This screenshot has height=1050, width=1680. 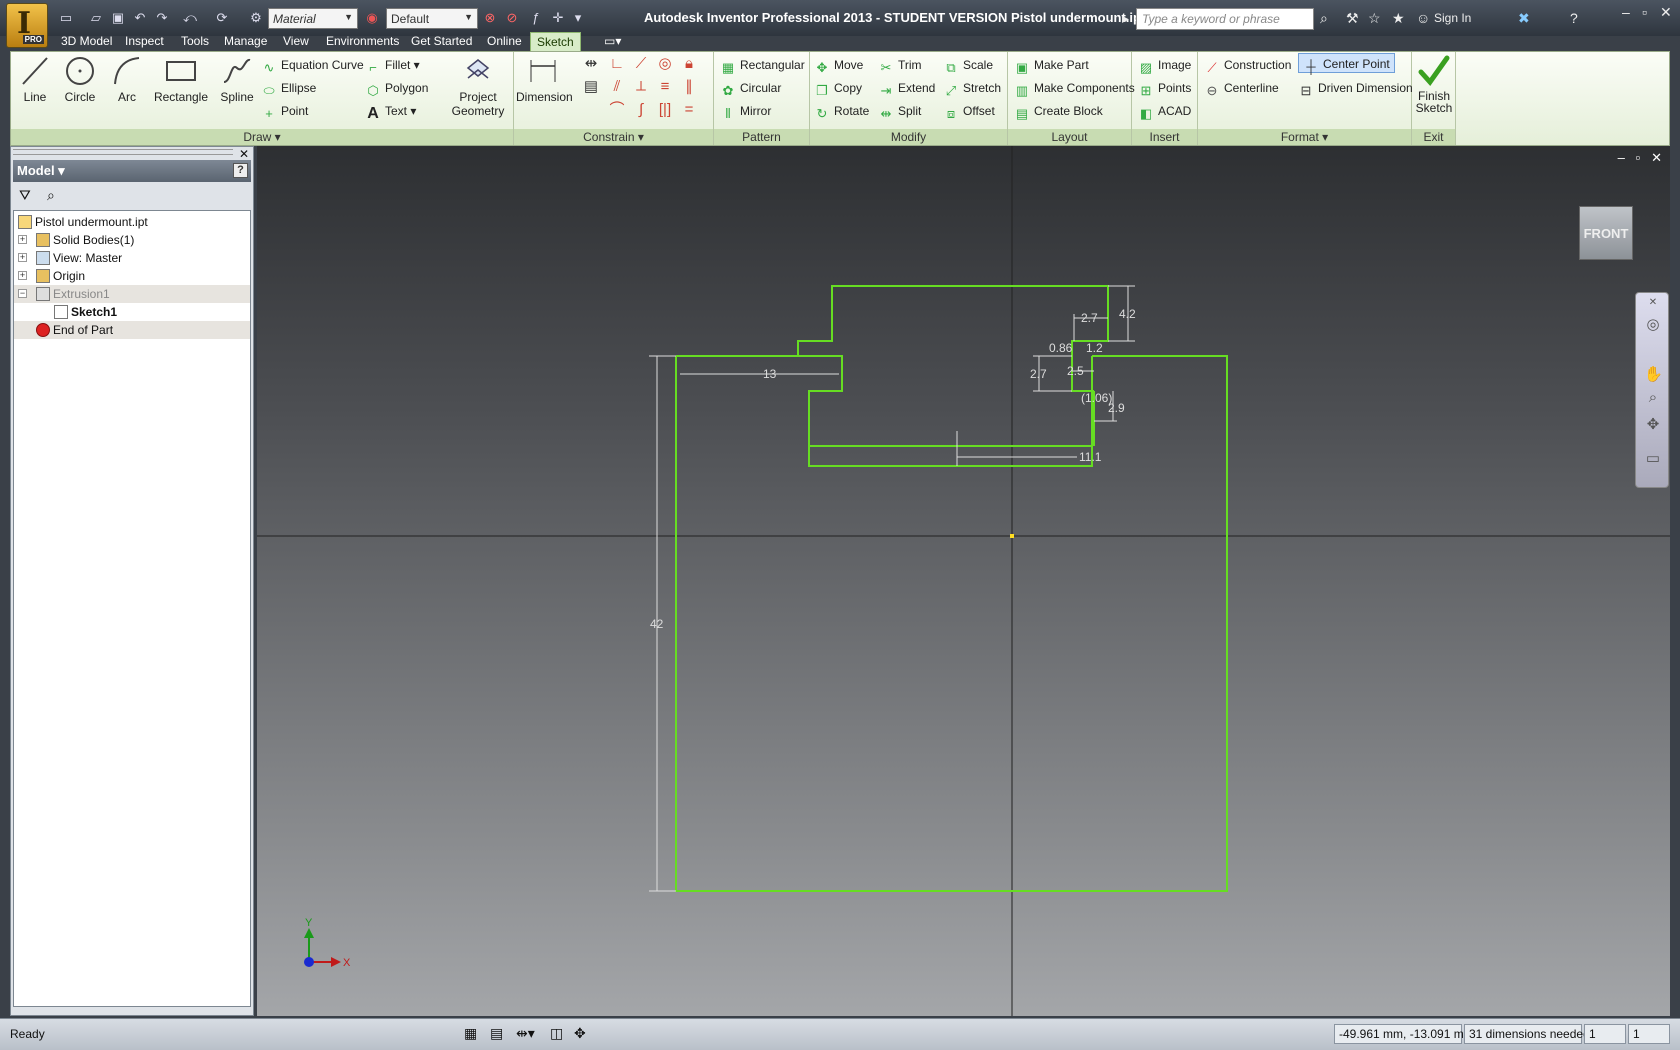 I want to click on equation-curve-button: ∿ Equation Curve, so click(x=312, y=65).